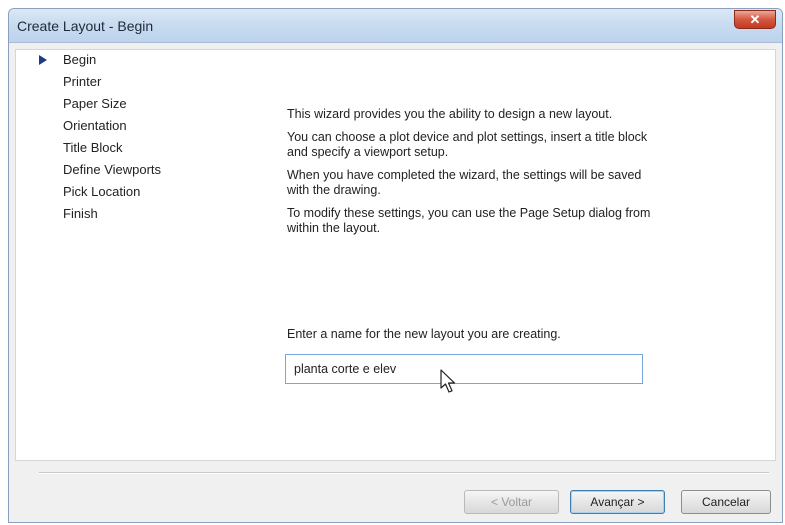 The width and height of the screenshot is (785, 525). Describe the element at coordinates (511, 502) in the screenshot. I see `back-button: < Voltar` at that location.